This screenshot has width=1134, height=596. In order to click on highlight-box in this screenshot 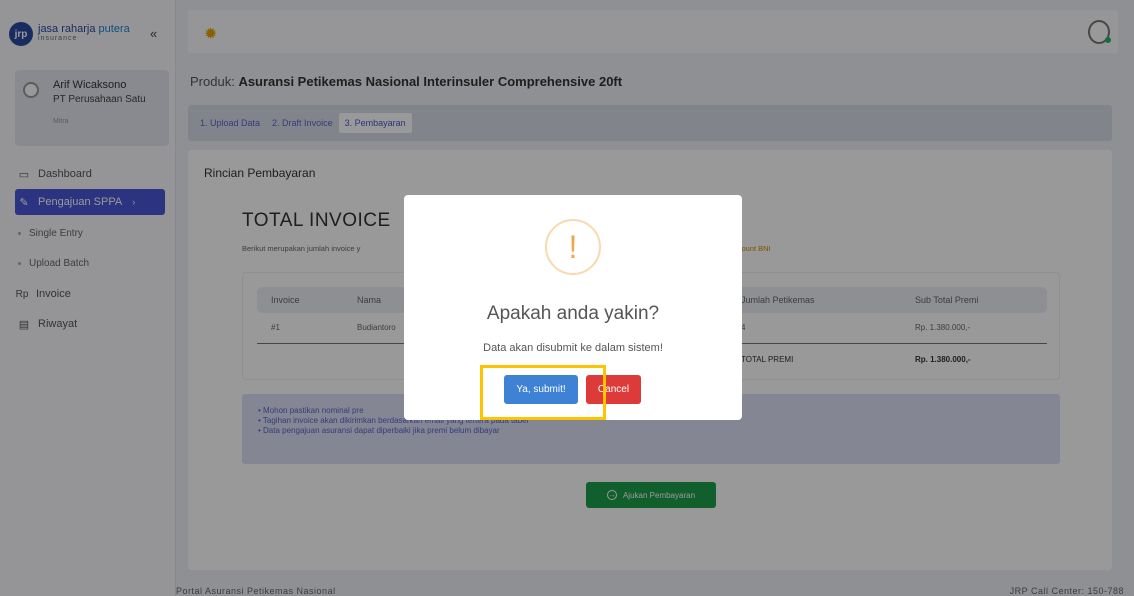, I will do `click(543, 392)`.